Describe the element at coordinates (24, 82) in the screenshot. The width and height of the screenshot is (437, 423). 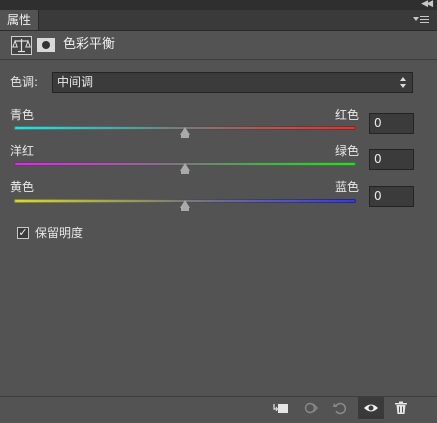
I see `tone-label: 色调:` at that location.